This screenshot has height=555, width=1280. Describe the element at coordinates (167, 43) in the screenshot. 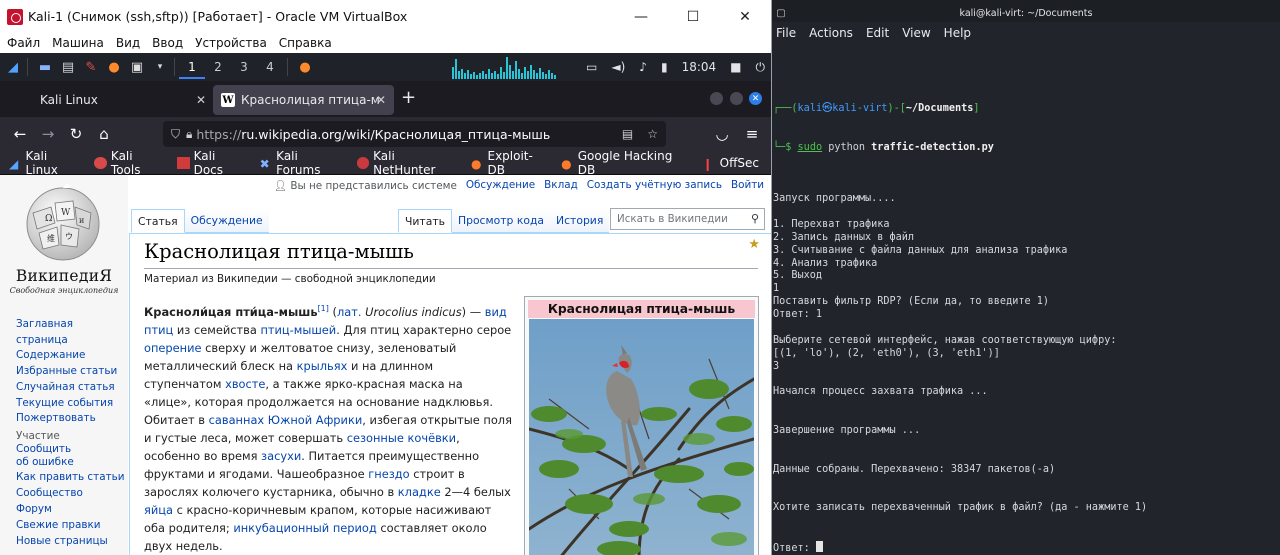

I see `vbox-menu-input: Ввод` at that location.